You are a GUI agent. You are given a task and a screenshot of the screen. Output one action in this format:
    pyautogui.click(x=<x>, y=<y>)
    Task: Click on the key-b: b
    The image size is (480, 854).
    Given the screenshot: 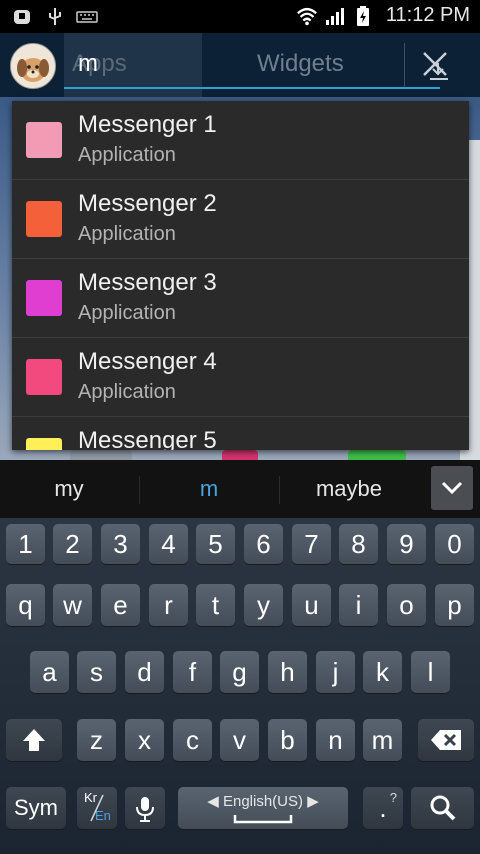 What is the action you would take?
    pyautogui.click(x=287, y=740)
    